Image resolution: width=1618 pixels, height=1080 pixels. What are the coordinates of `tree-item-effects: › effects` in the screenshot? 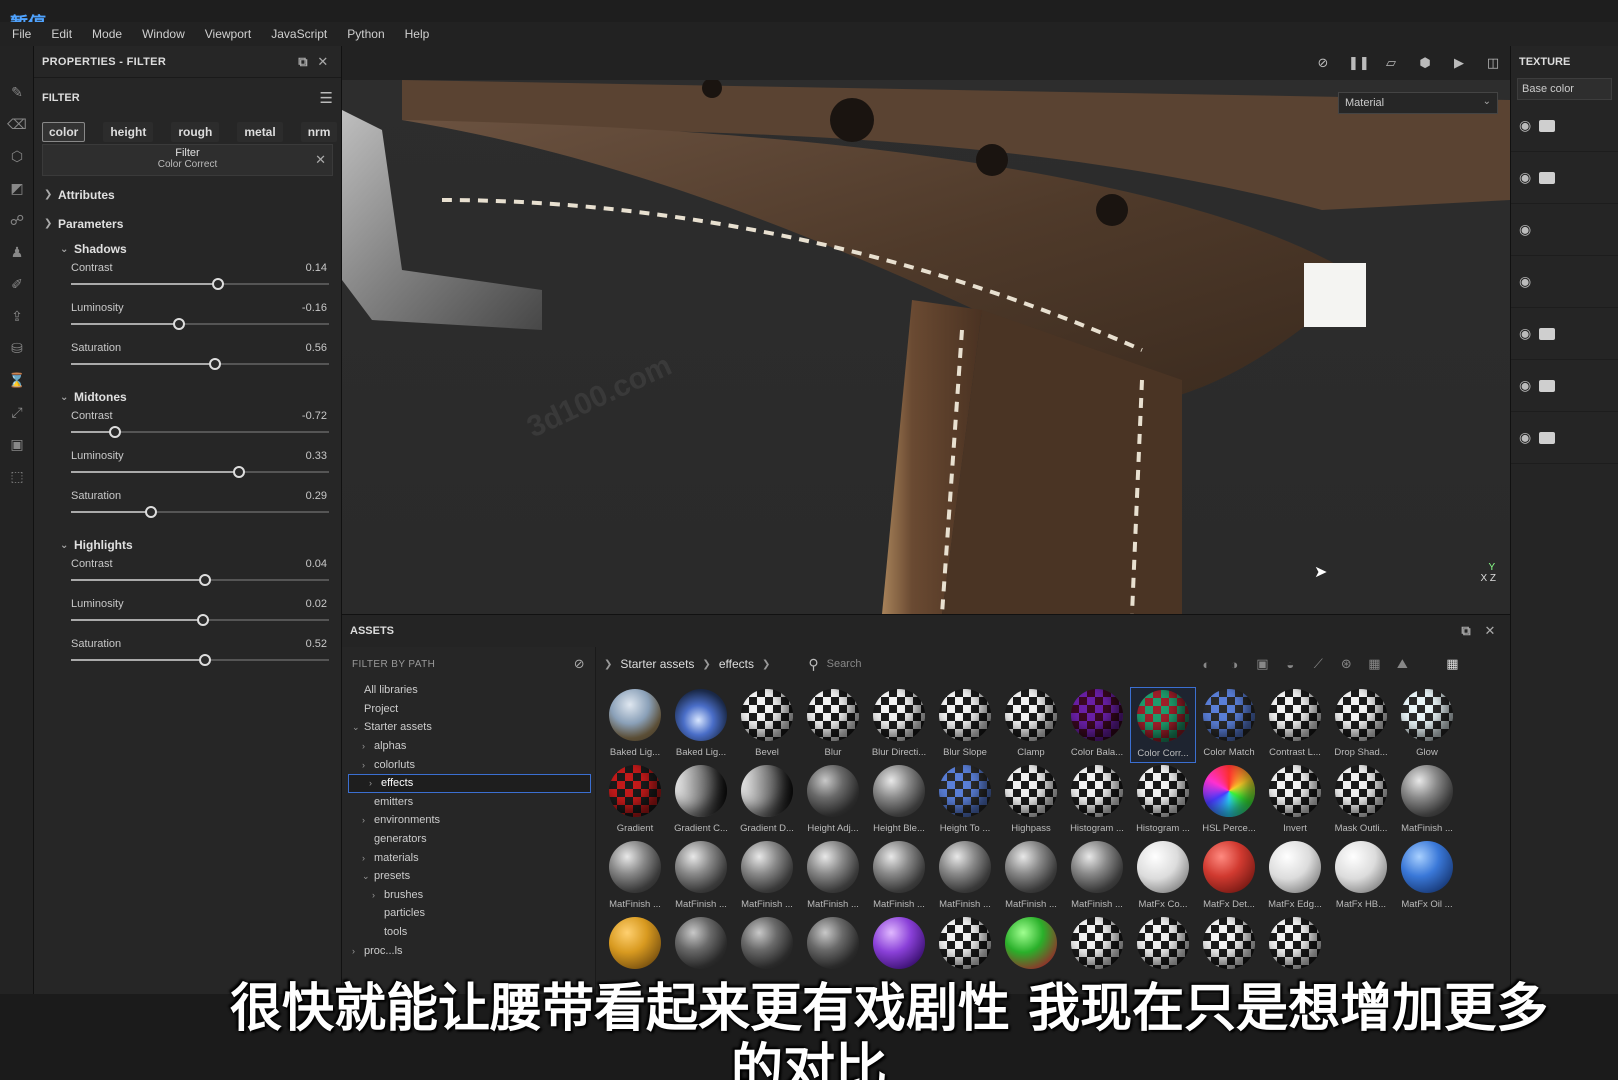 It's located at (469, 783).